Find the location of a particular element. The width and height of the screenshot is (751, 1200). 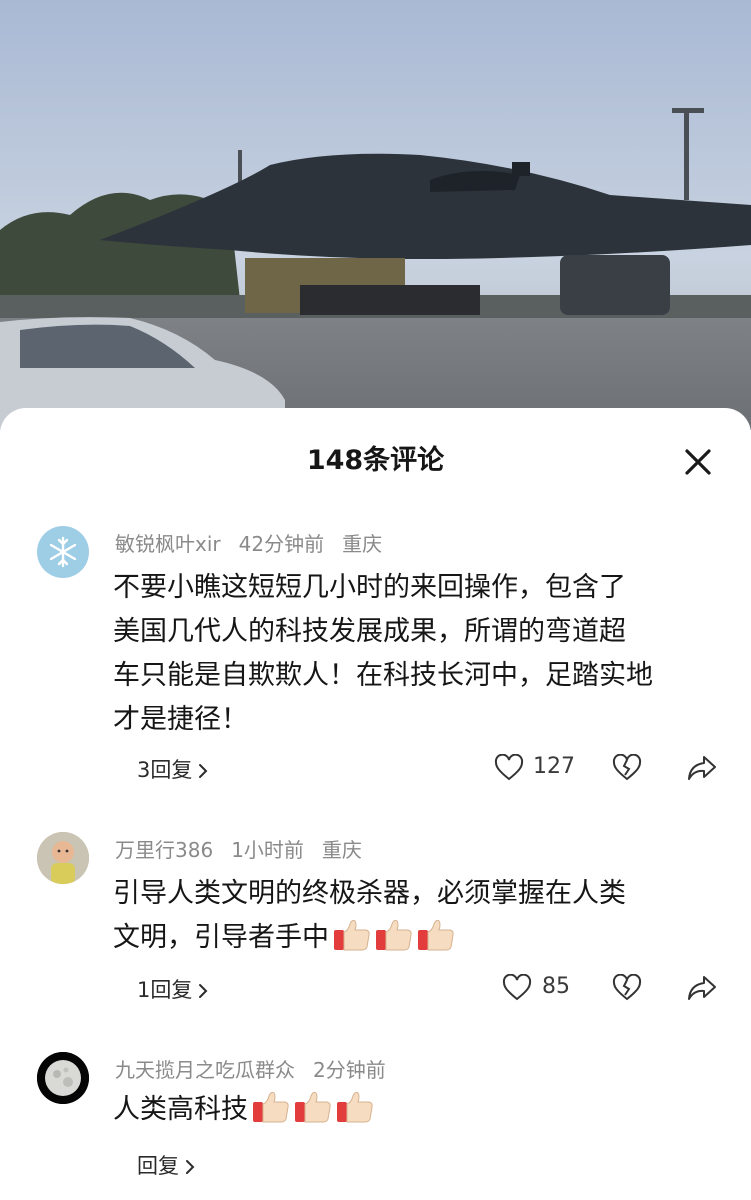

snowflake-icon is located at coordinates (63, 552).